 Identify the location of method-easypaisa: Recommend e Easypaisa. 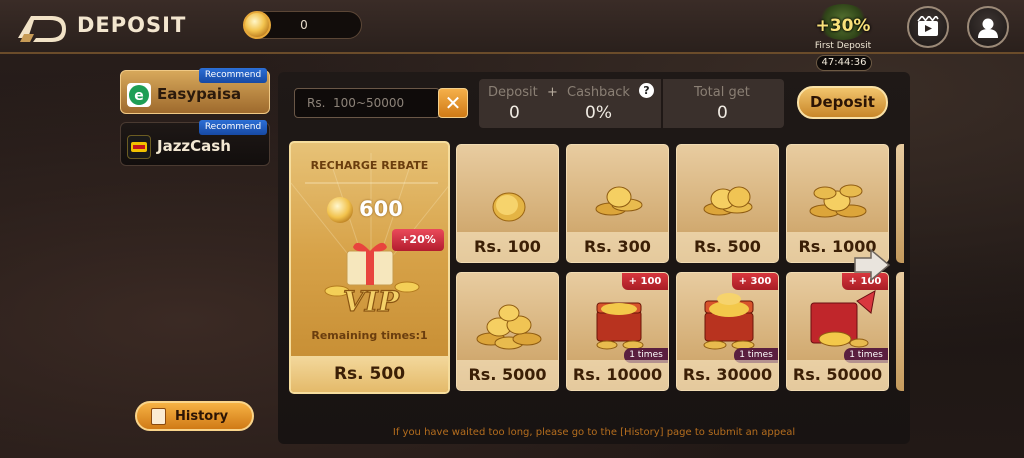
(195, 91).